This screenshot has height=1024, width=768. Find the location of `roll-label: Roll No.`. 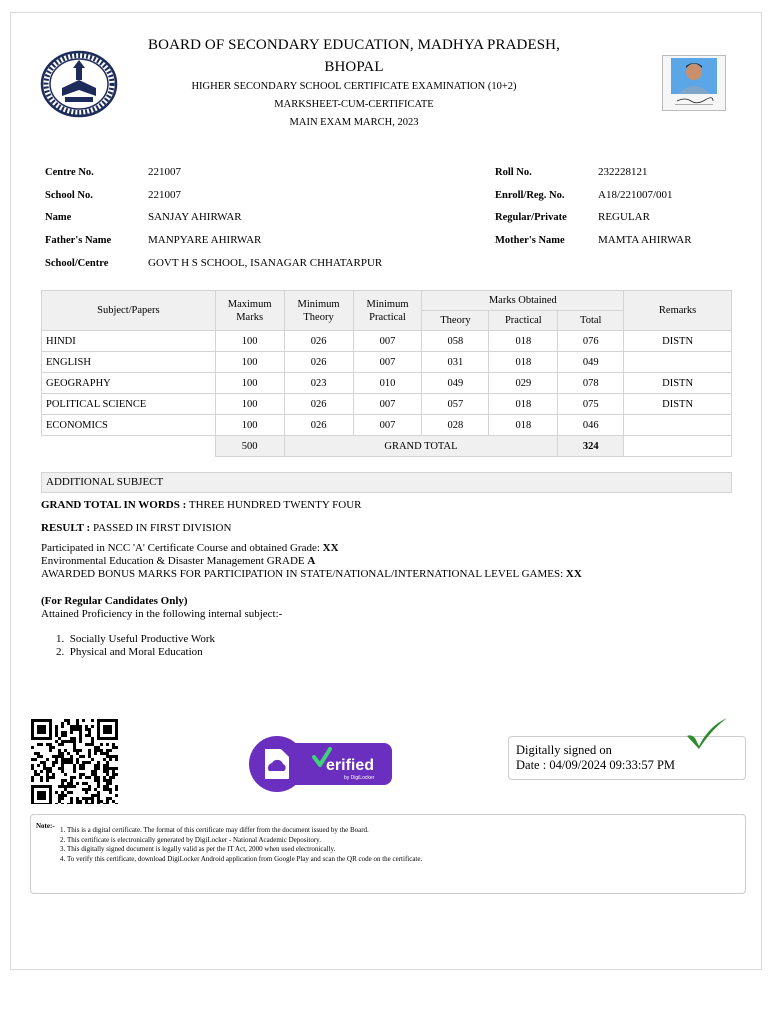

roll-label: Roll No. is located at coordinates (513, 172).